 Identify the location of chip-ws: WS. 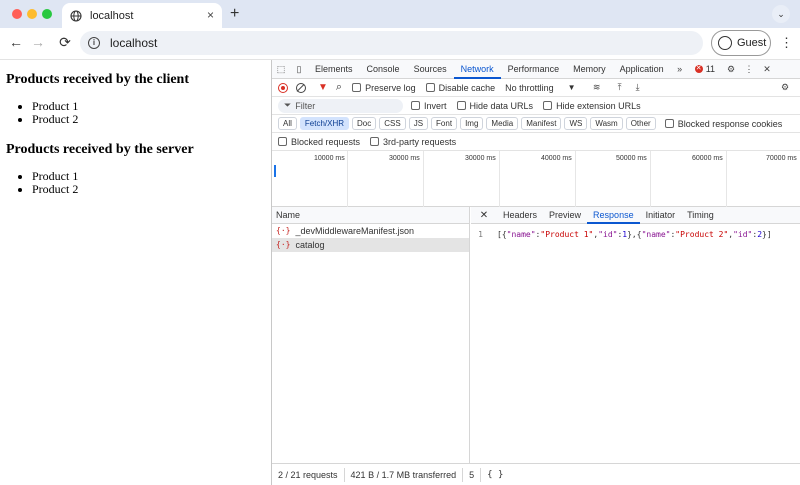
(576, 123).